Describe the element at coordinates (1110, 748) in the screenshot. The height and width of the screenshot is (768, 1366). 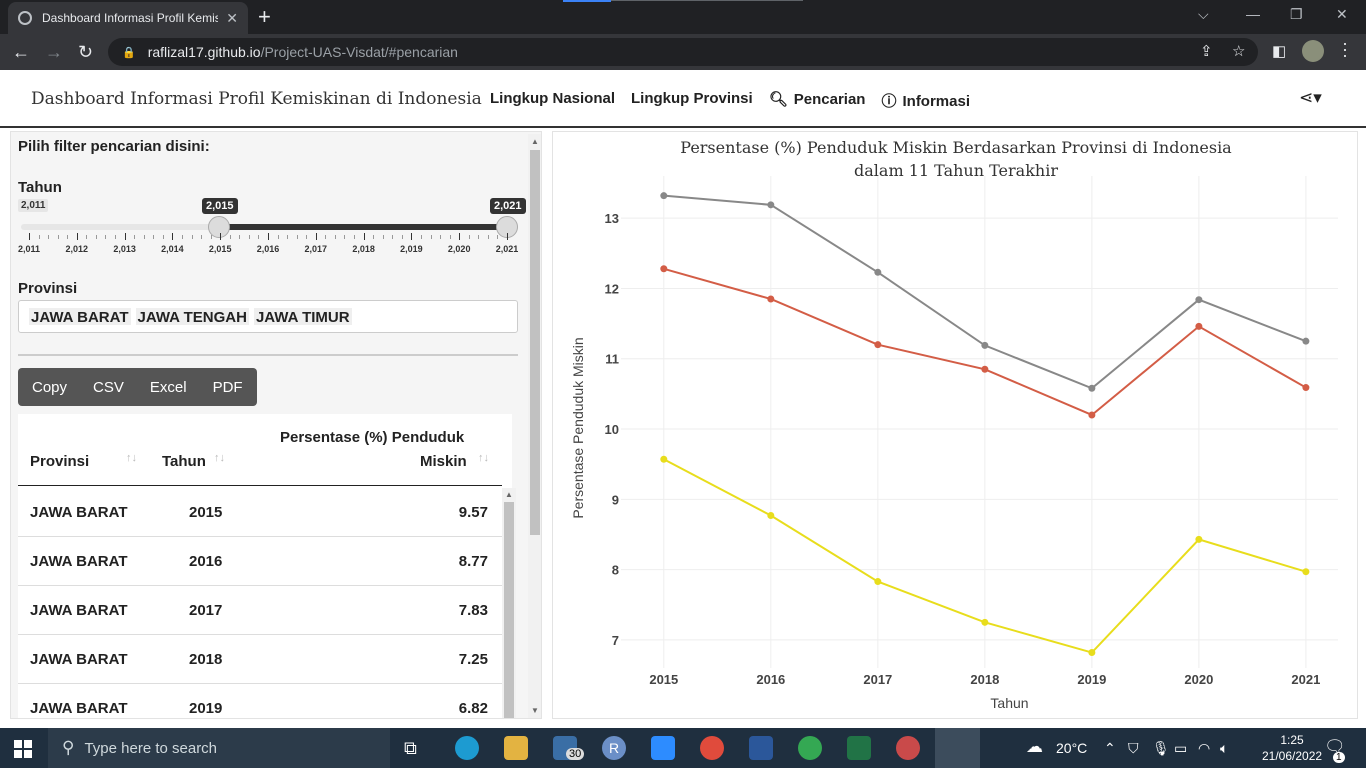
I see `tray-chevron-icon: ⌃` at that location.